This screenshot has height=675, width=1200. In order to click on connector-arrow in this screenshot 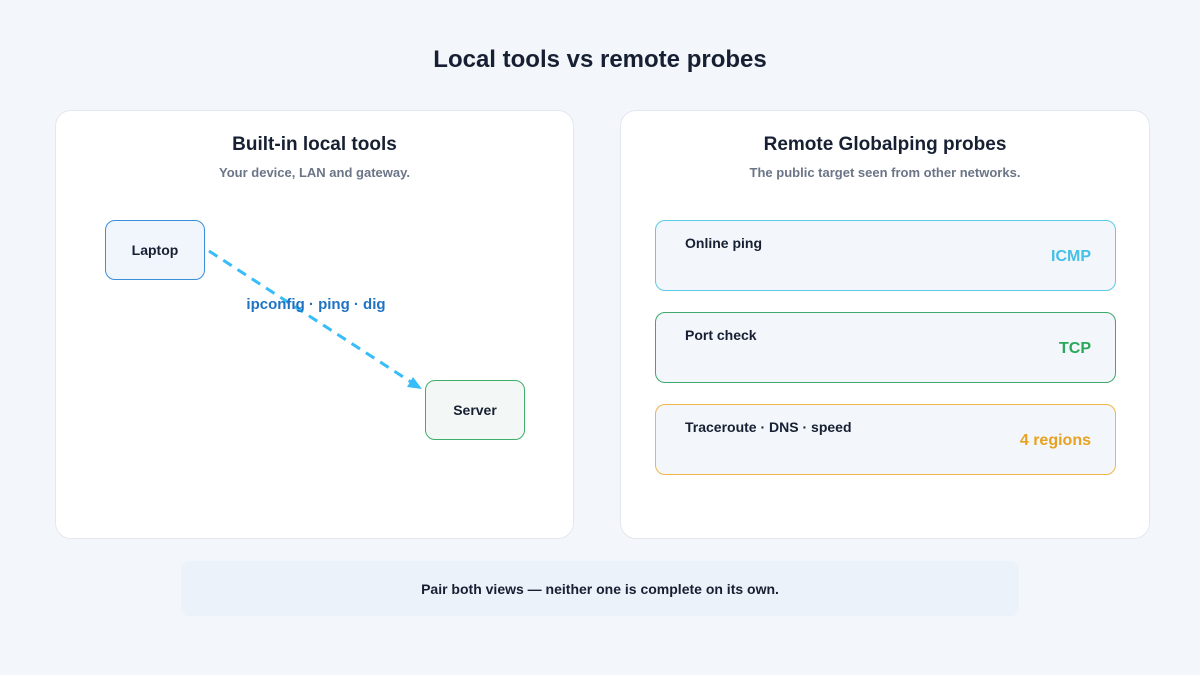, I will do `click(315, 319)`.